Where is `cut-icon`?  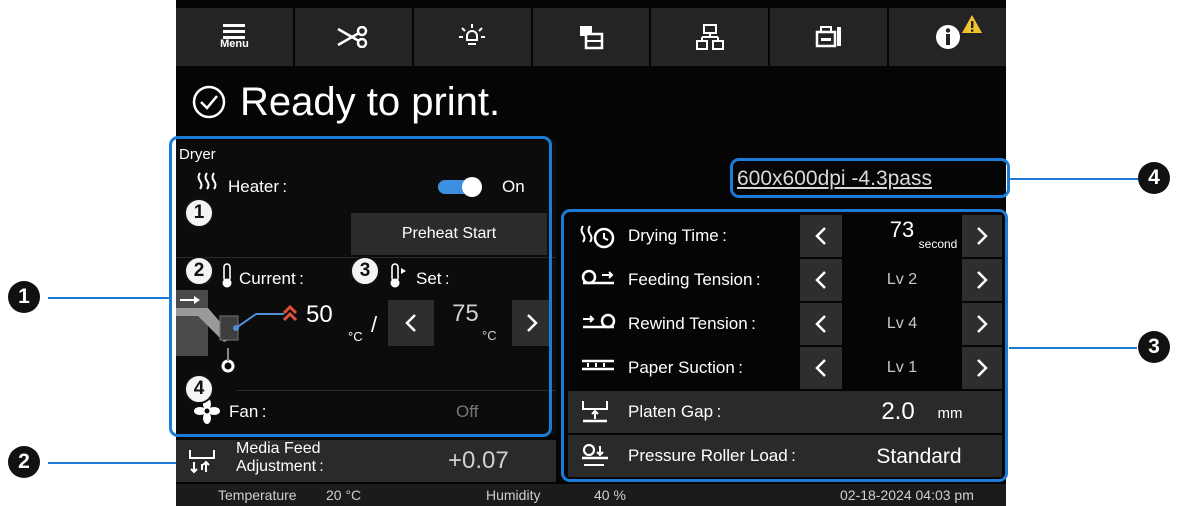
cut-icon is located at coordinates (352, 37).